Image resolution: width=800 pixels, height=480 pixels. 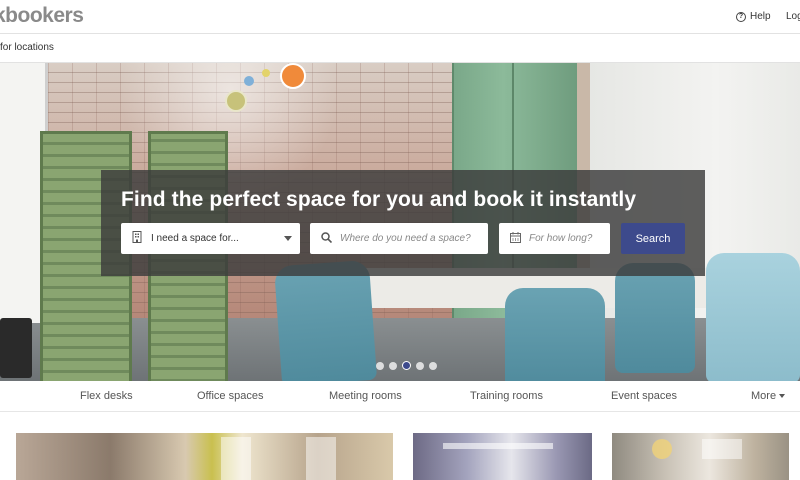 I want to click on site-logo: kbookers, so click(x=42, y=16).